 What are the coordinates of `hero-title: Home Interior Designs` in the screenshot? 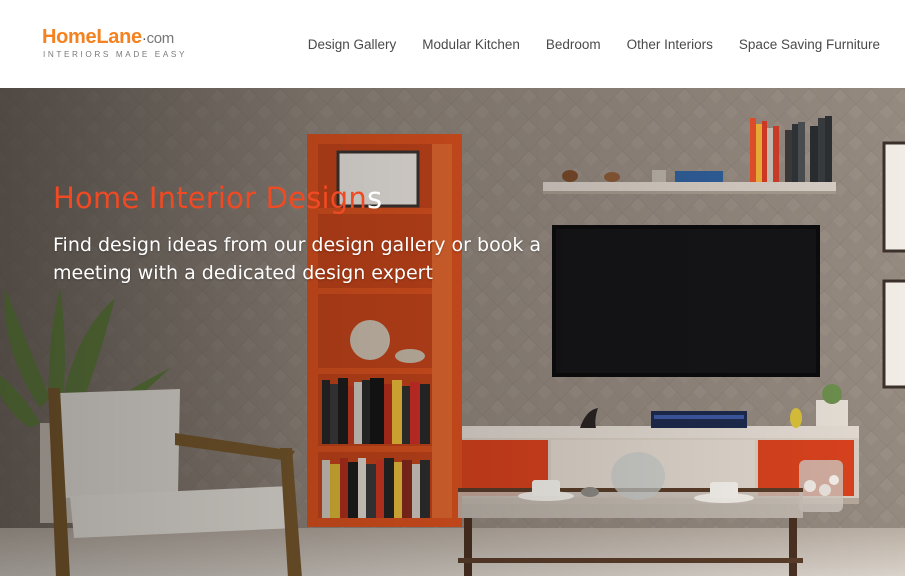 It's located at (217, 198).